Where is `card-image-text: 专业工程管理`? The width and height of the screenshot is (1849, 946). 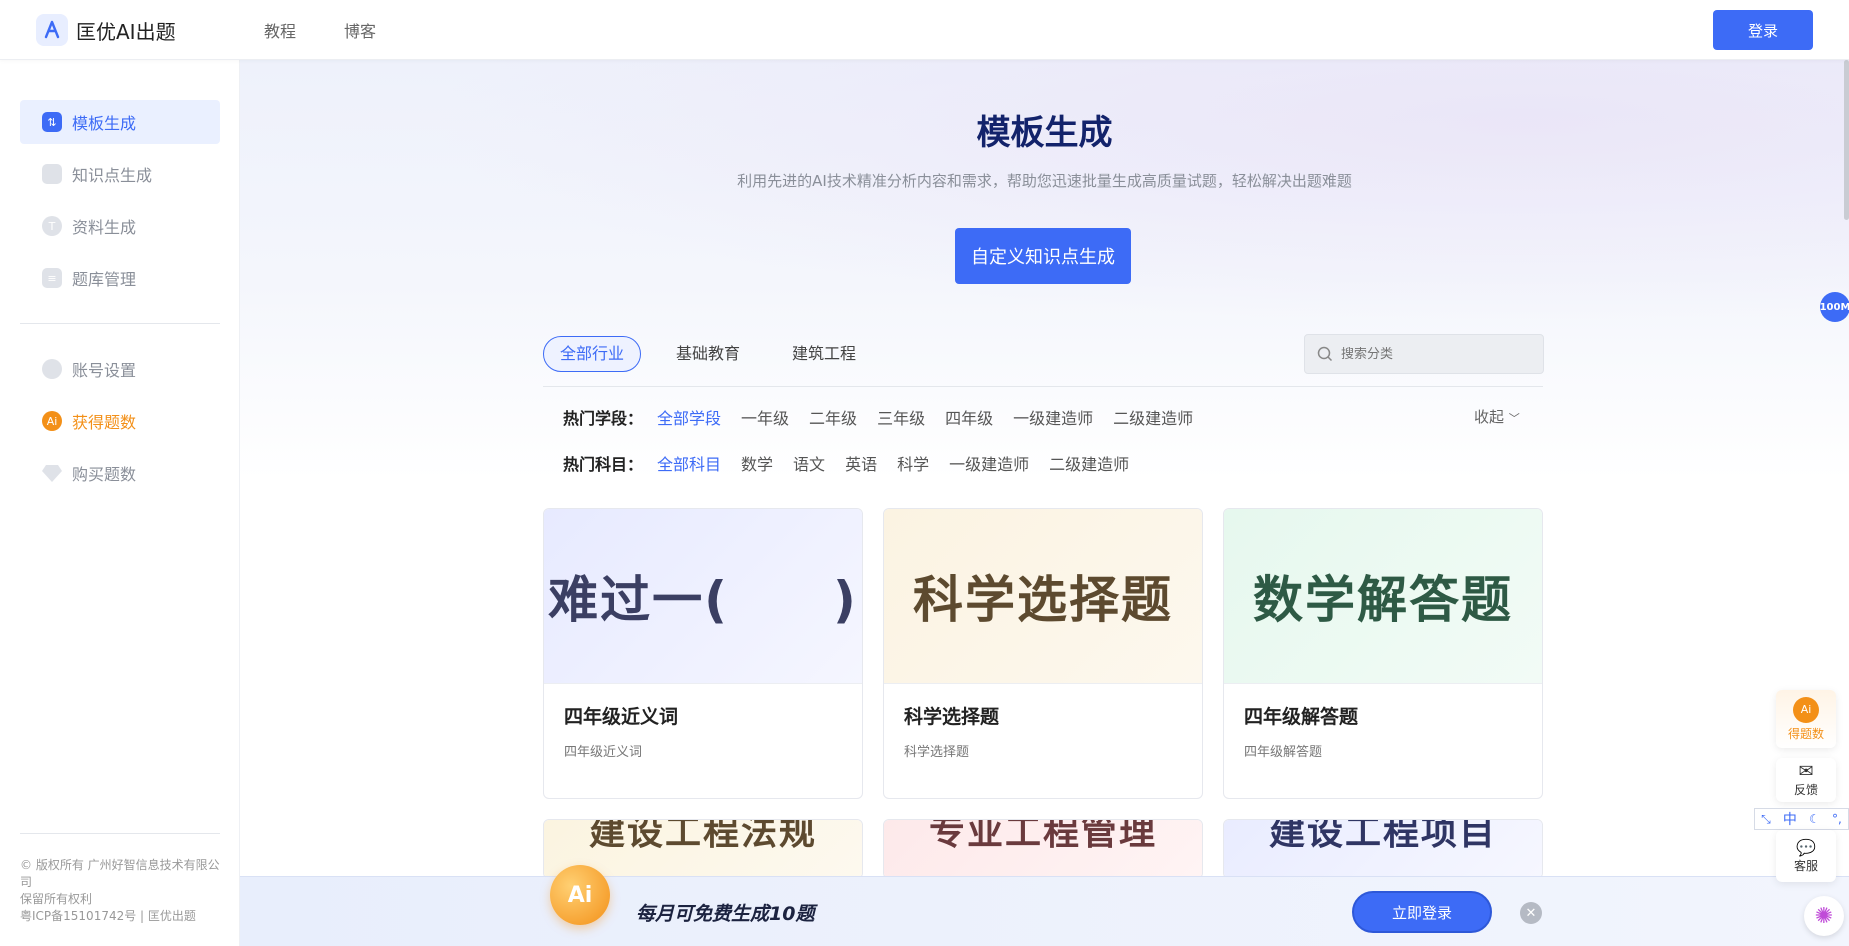 card-image-text: 专业工程管理 is located at coordinates (1043, 849).